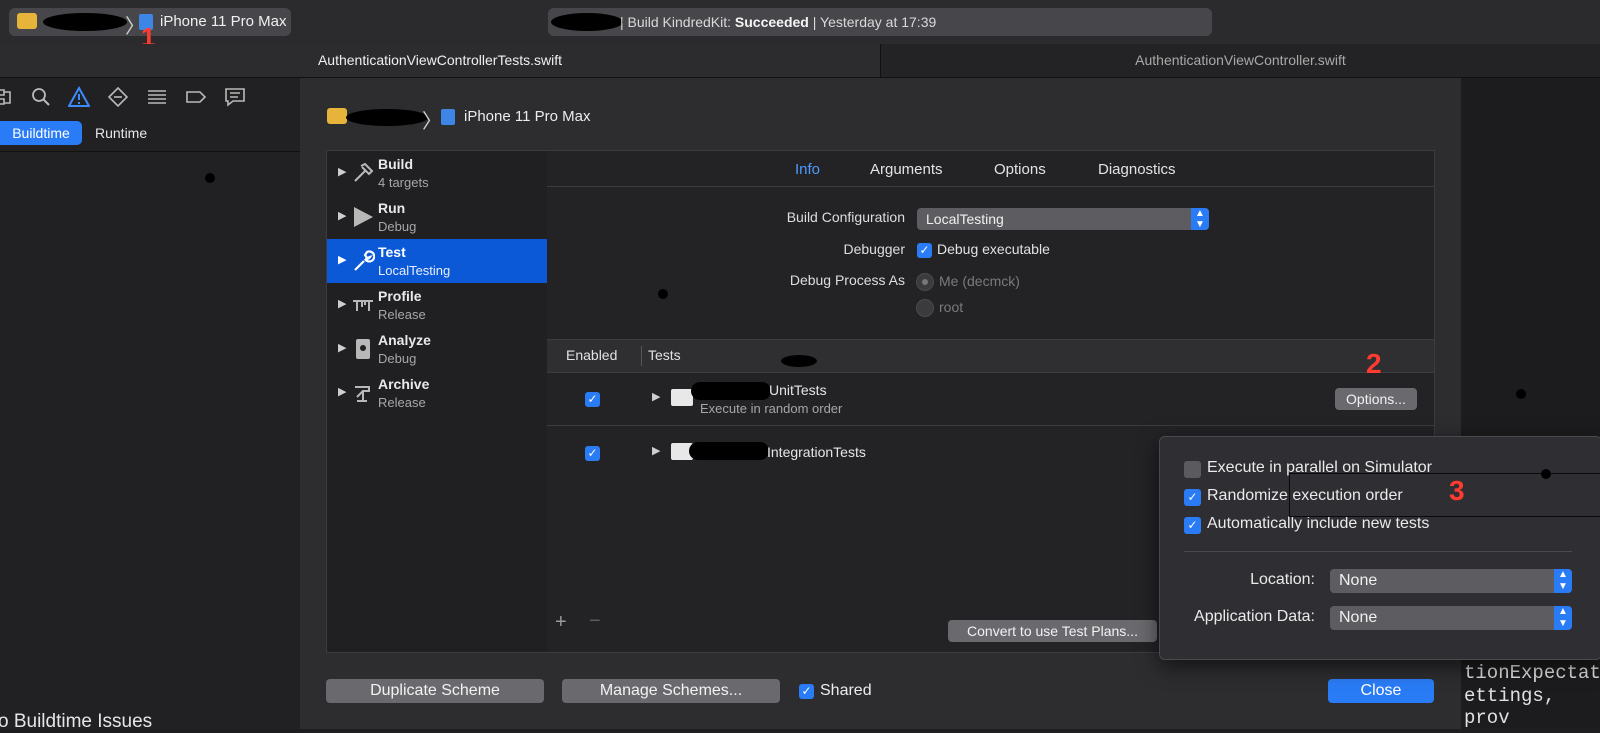 The height and width of the screenshot is (733, 1600). I want to click on radio-me, so click(925, 282).